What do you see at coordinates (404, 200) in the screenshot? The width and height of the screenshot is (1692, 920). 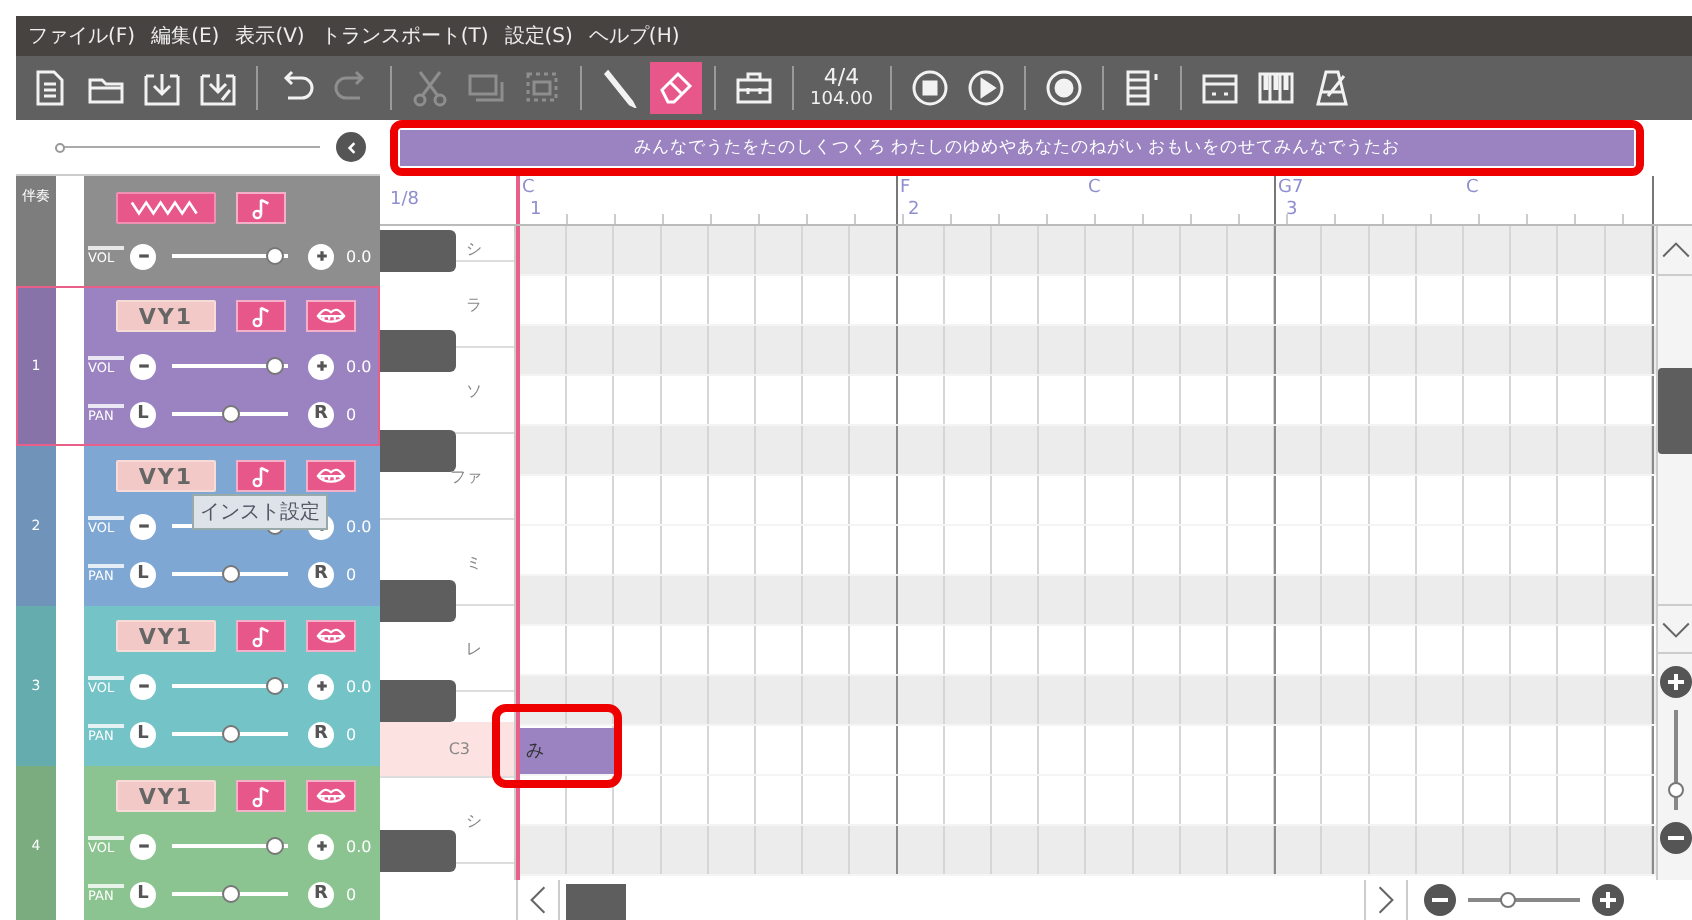 I see `grid-label: 1/8` at bounding box center [404, 200].